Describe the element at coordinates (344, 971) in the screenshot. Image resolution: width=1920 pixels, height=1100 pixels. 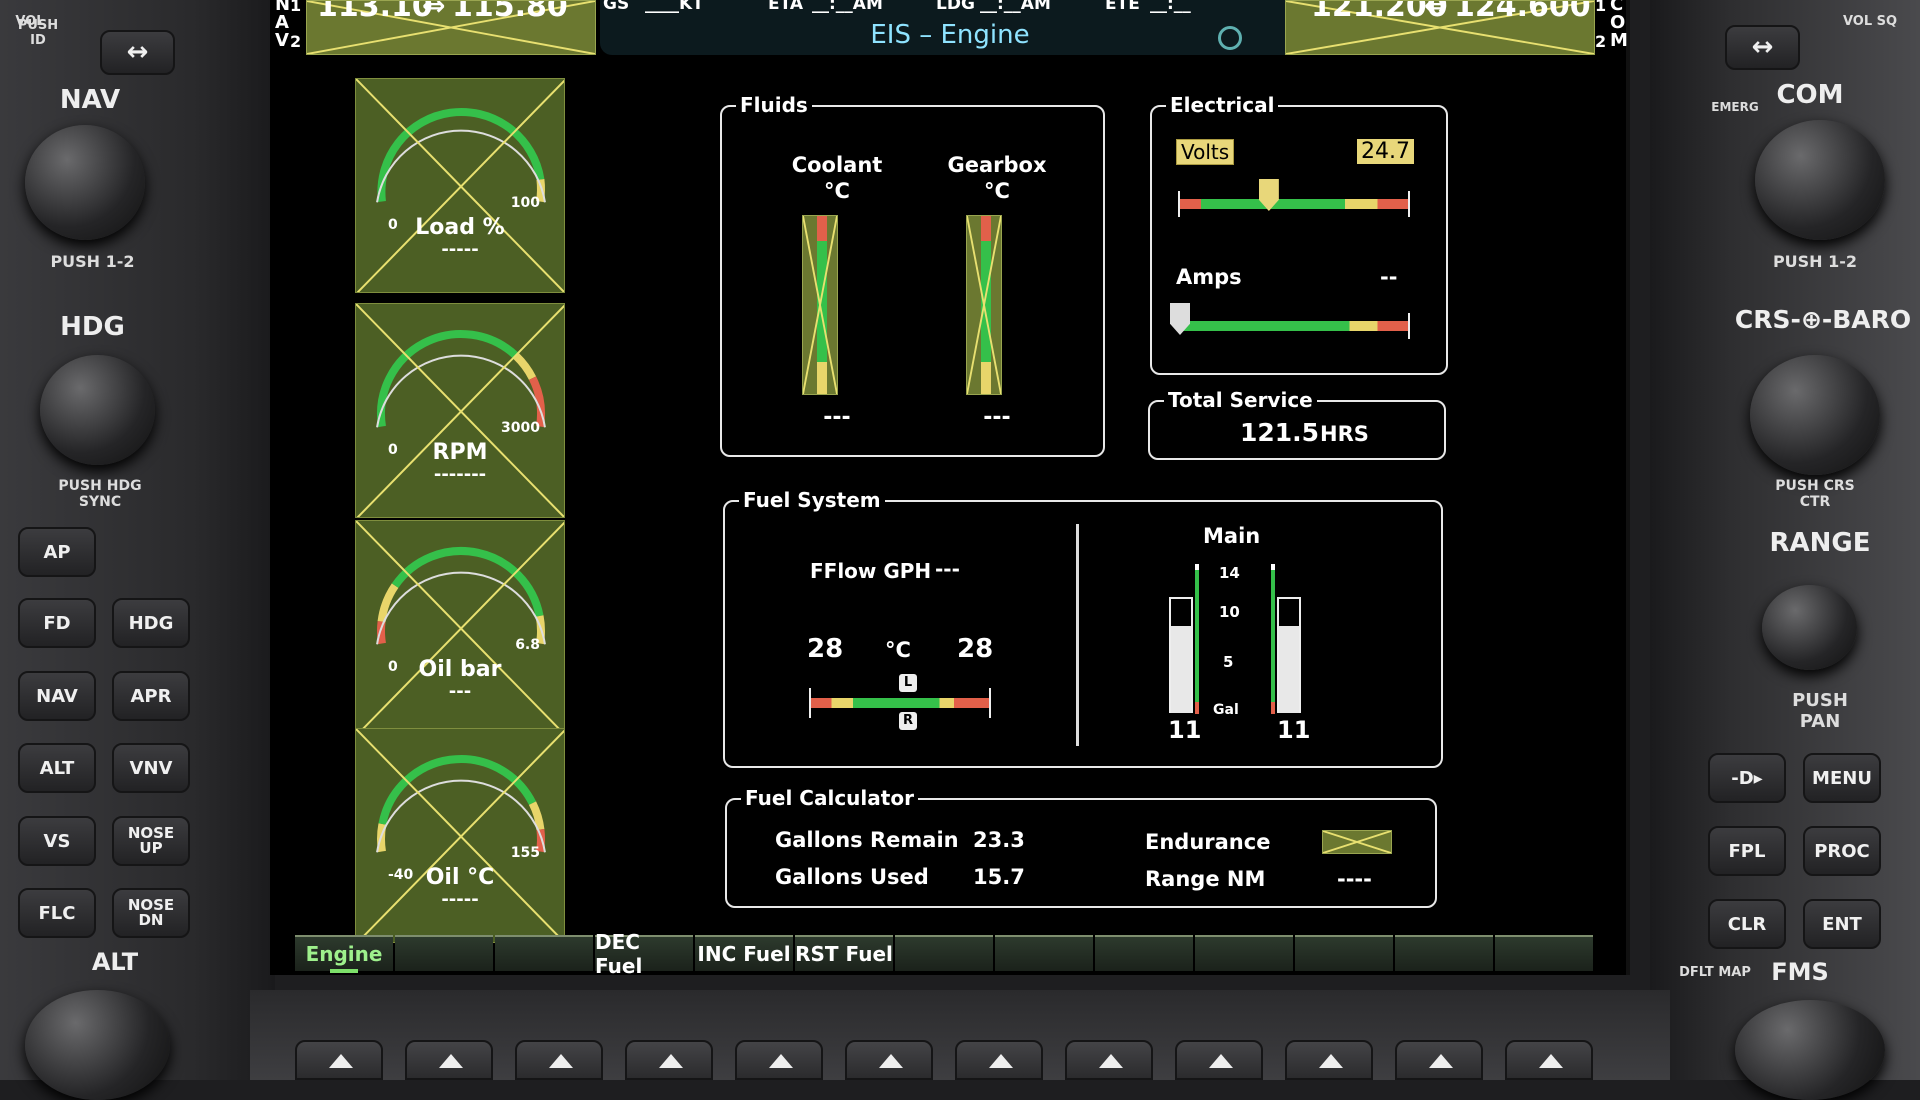
I see `active-softkey-indicator` at that location.